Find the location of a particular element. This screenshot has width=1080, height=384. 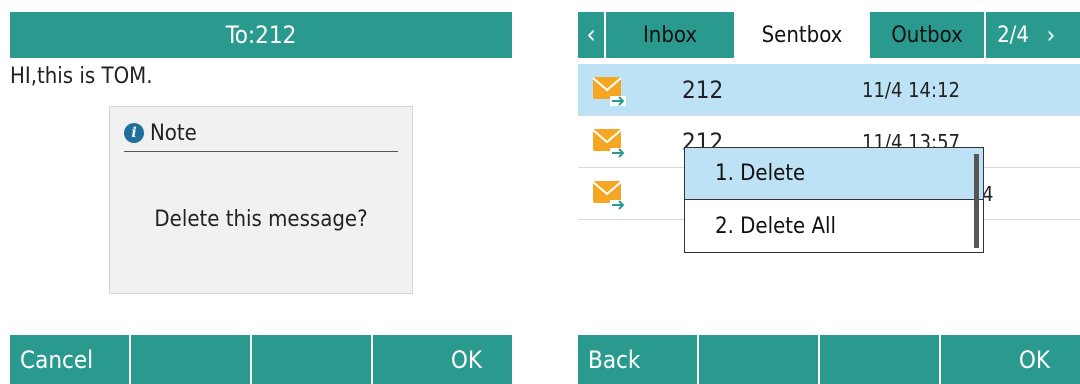

dialog-message: Delete this message? is located at coordinates (261, 219).